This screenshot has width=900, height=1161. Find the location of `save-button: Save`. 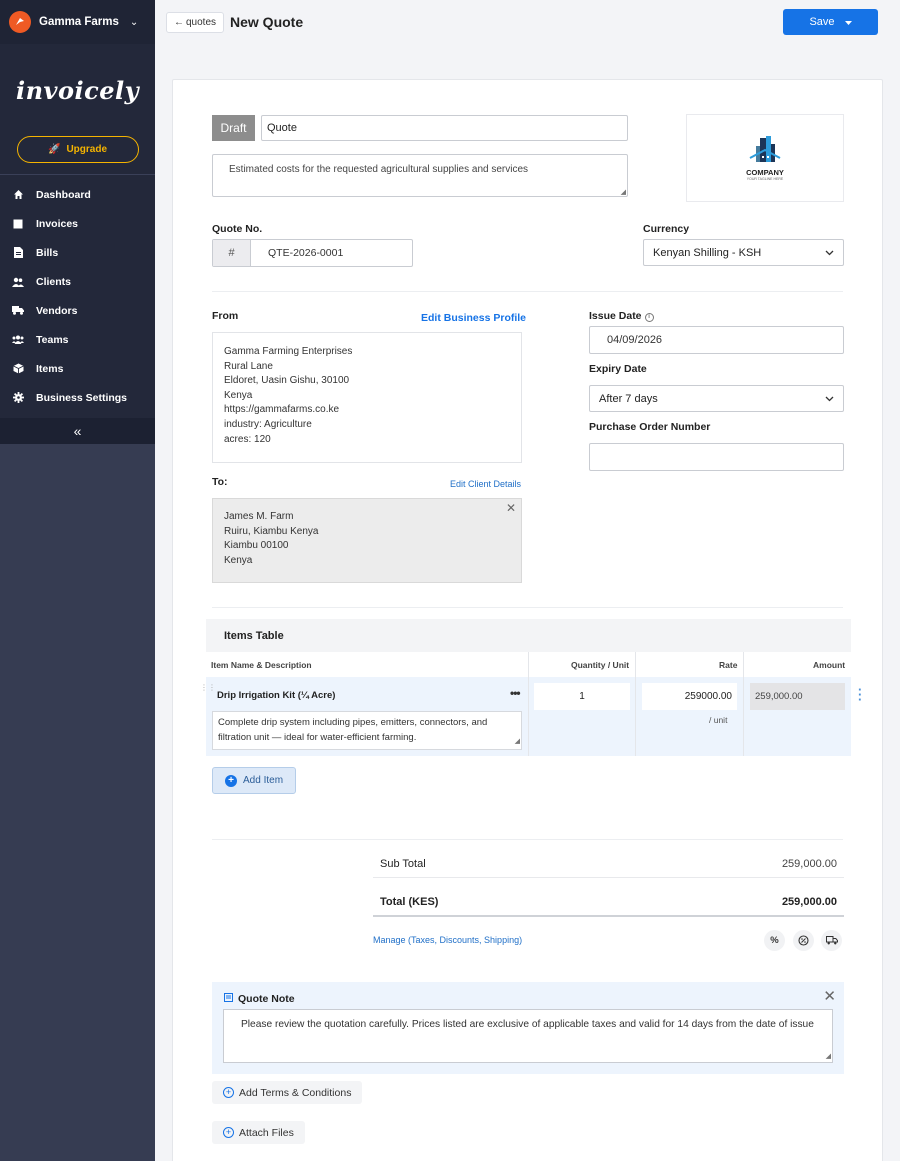

save-button: Save is located at coordinates (830, 22).